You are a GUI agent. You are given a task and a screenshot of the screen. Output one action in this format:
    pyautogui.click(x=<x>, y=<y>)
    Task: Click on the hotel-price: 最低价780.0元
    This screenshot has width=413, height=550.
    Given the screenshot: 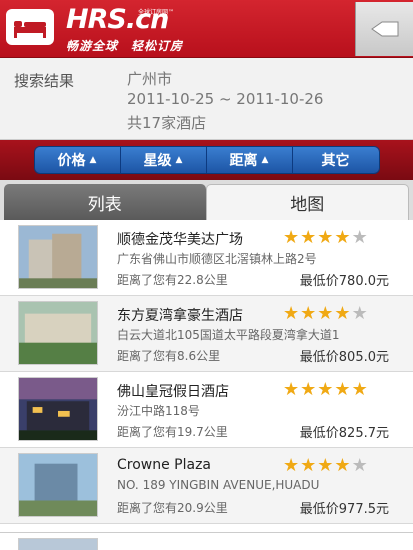 What is the action you would take?
    pyautogui.click(x=344, y=281)
    